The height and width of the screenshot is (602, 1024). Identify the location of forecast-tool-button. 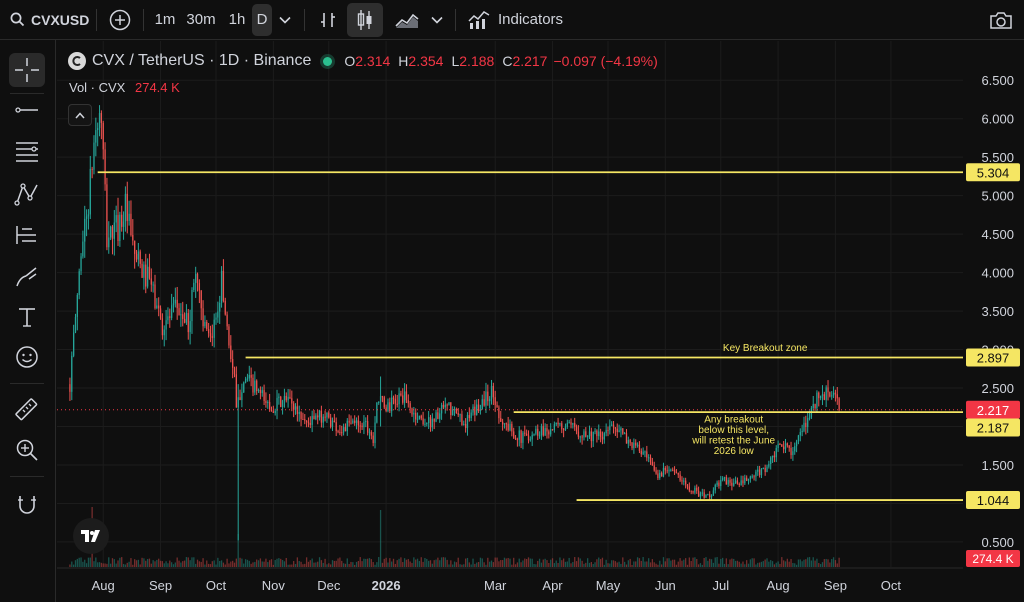
(27, 235).